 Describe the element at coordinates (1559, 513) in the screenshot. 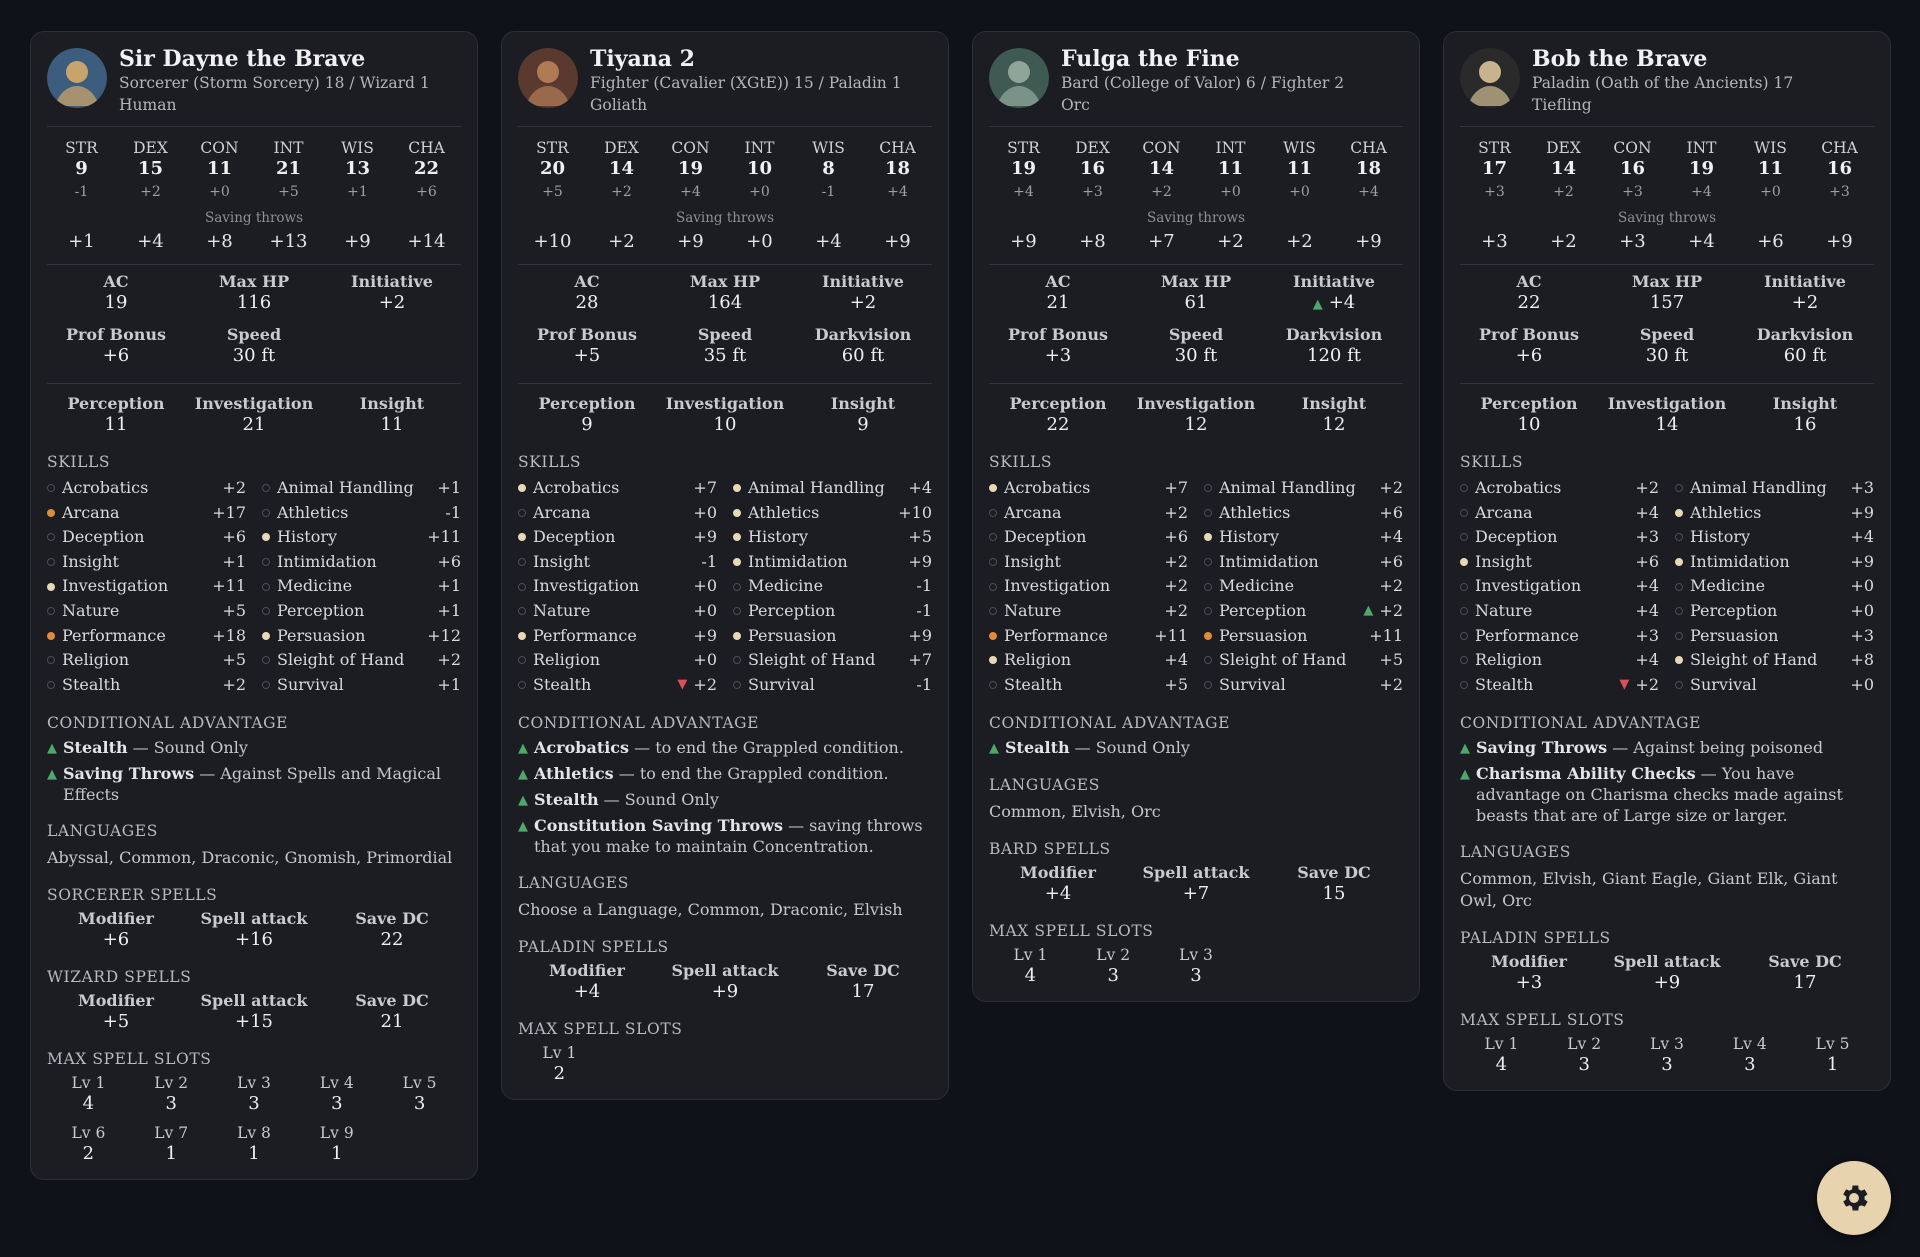

I see `skill-row: Arcana +4` at that location.